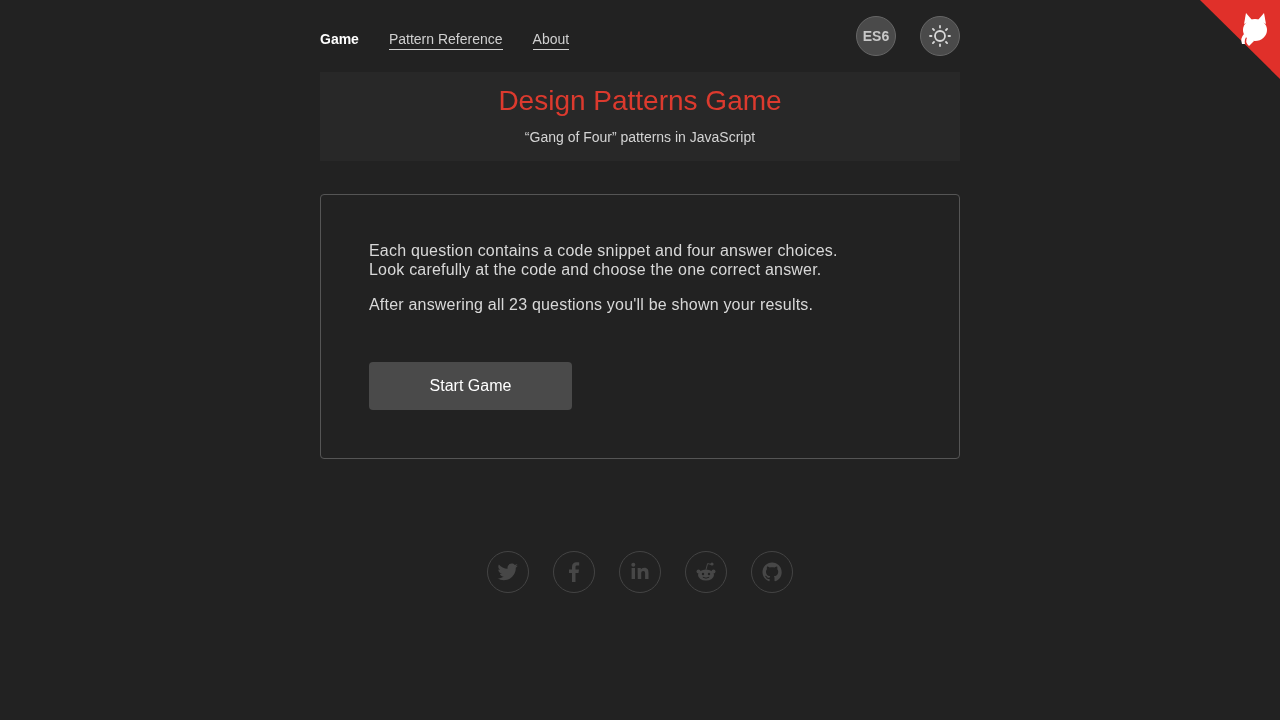  I want to click on sun-icon, so click(940, 36).